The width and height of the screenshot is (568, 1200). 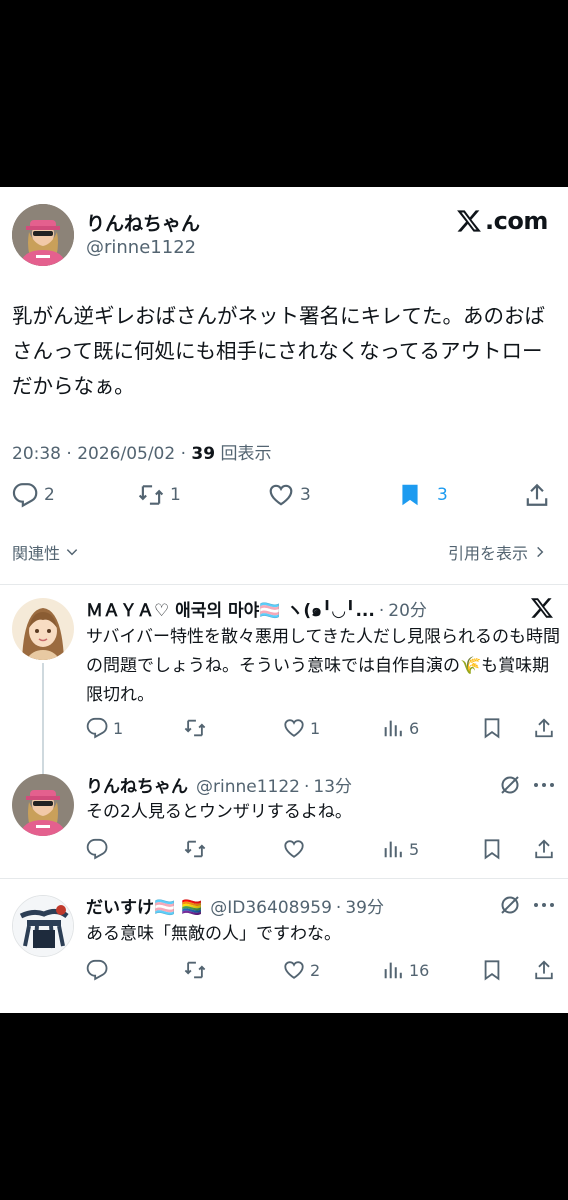 I want to click on chevron-down-icon, so click(x=72, y=552).